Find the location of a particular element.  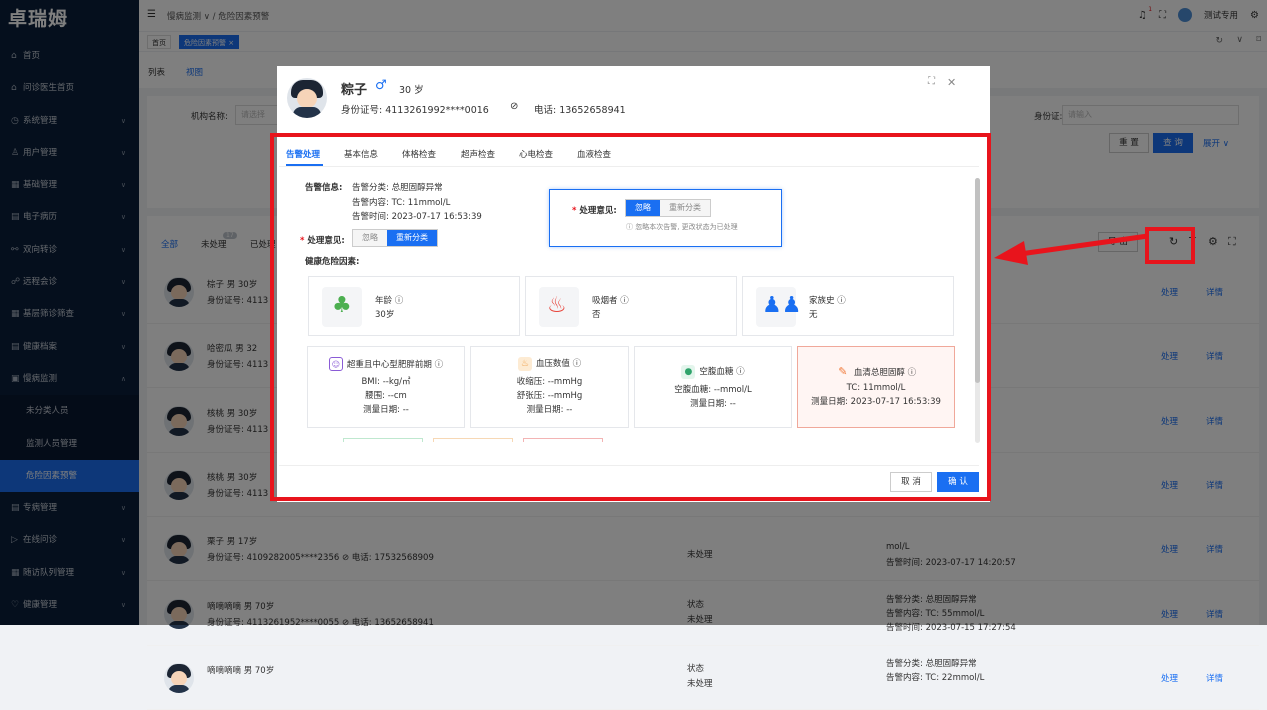

factor-card-age: ♣ 年龄 ⓘ 30岁 is located at coordinates (414, 306).